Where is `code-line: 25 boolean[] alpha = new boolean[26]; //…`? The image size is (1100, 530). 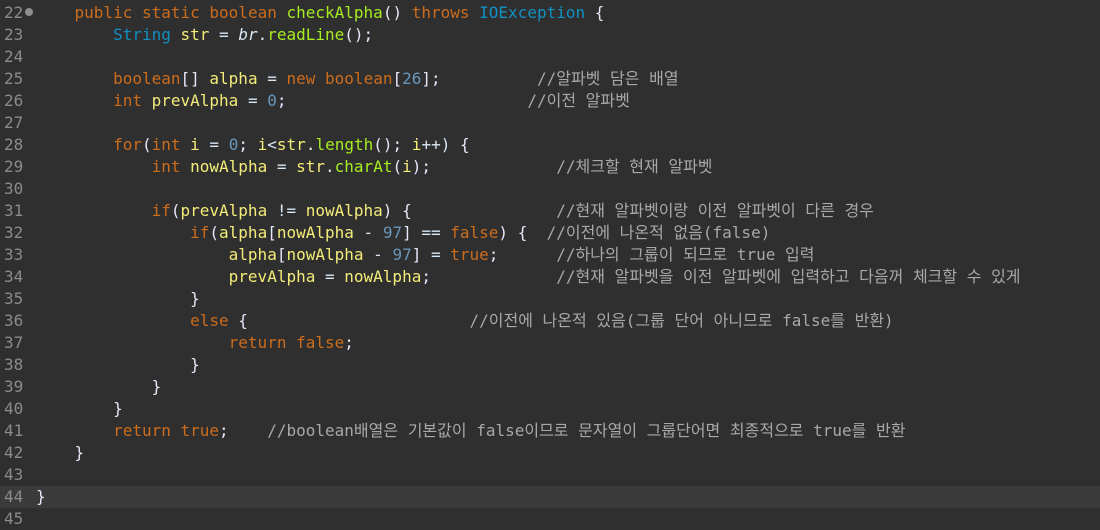 code-line: 25 boolean[] alpha = new boolean[26]; //… is located at coordinates (550, 79).